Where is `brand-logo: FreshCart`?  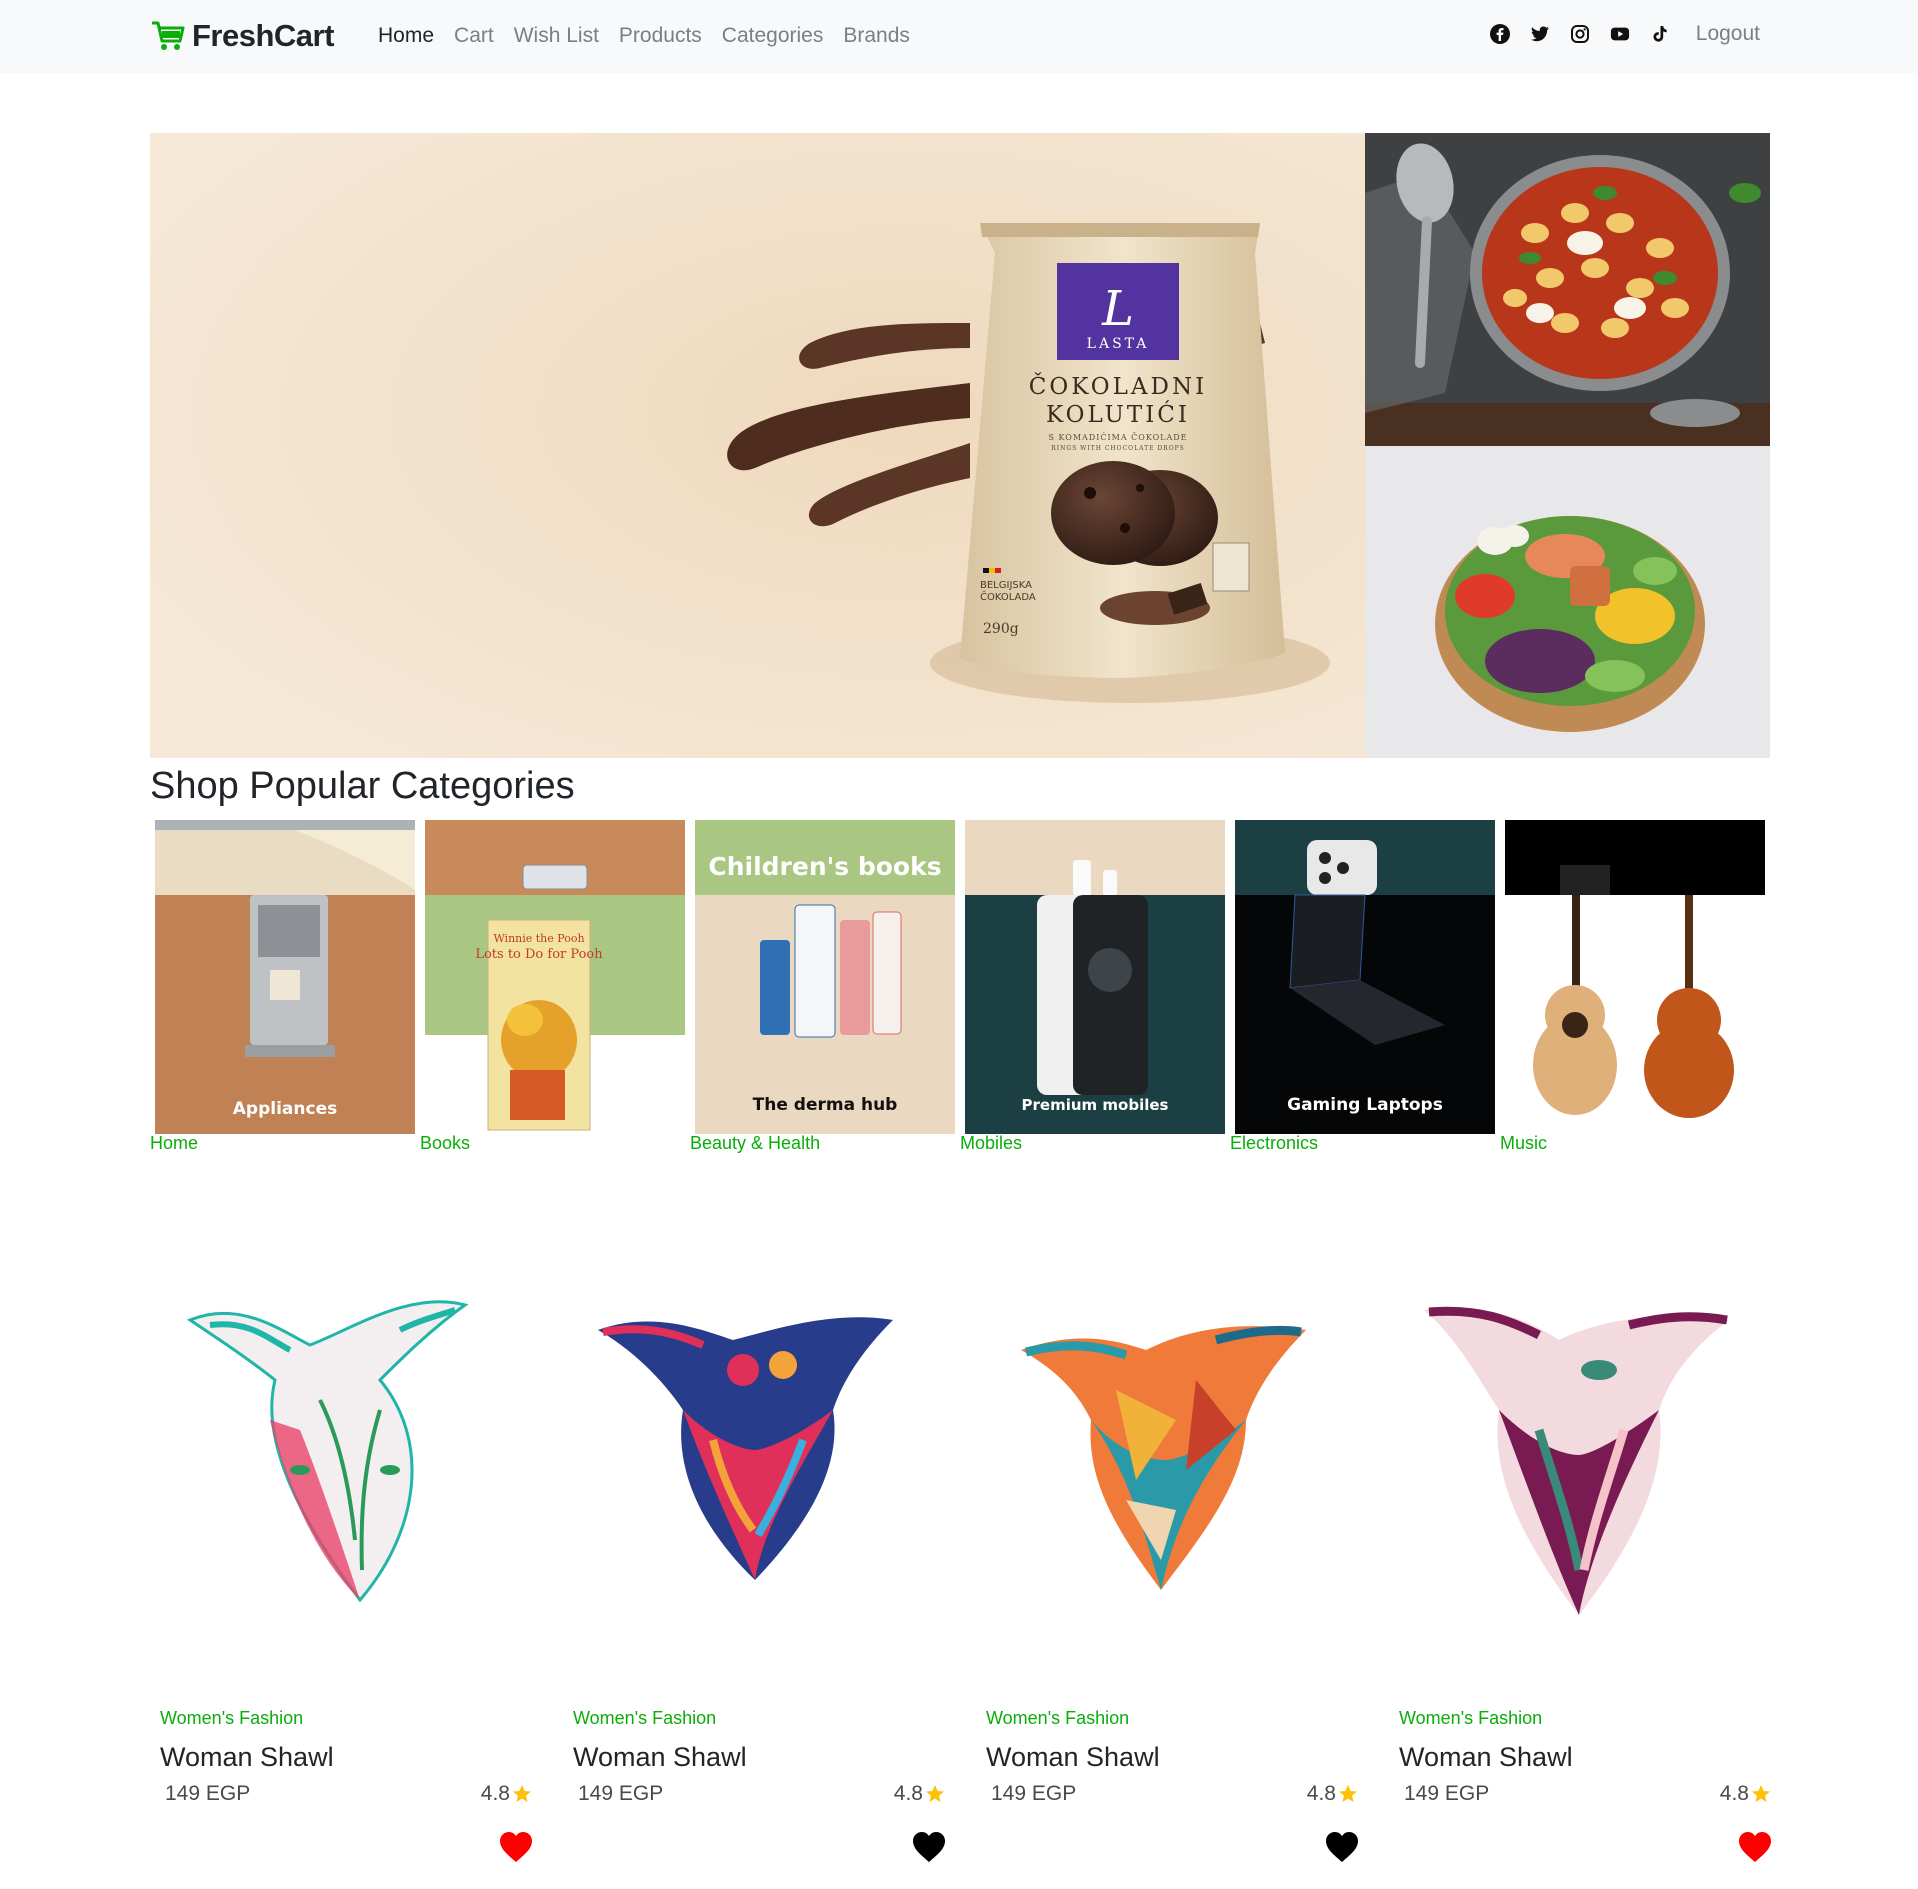 brand-logo: FreshCart is located at coordinates (242, 36).